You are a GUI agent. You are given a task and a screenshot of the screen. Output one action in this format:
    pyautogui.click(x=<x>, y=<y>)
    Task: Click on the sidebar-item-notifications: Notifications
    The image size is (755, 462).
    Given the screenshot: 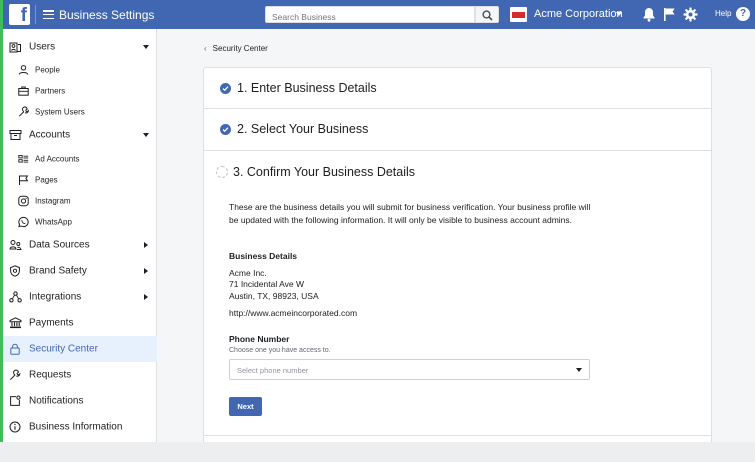 What is the action you would take?
    pyautogui.click(x=80, y=401)
    